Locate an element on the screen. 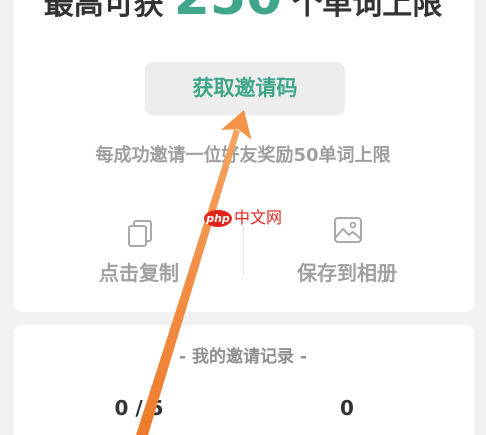 The height and width of the screenshot is (435, 486). headline-prefix: 最高可获 is located at coordinates (103, 11).